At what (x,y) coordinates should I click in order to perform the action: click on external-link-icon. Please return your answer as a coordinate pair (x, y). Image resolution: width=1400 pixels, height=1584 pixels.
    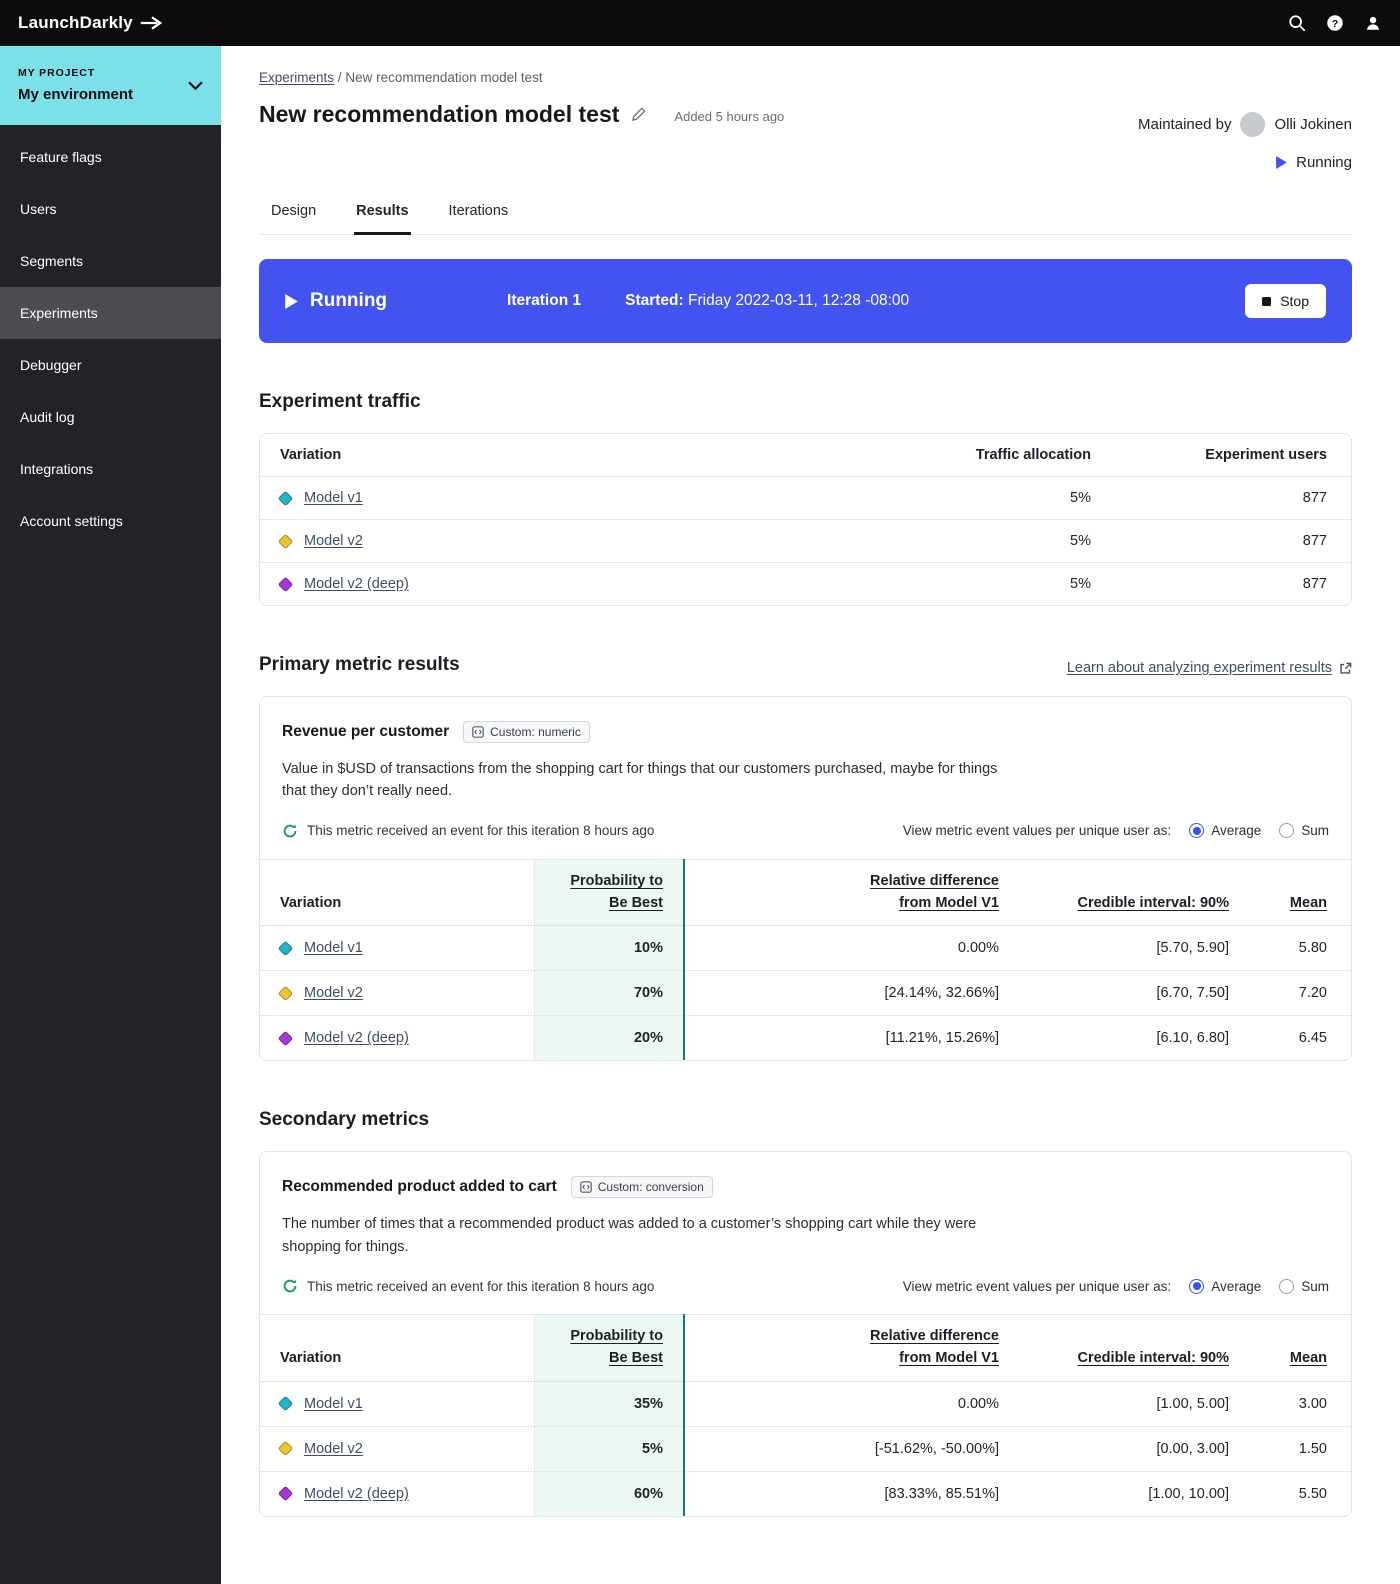
    Looking at the image, I should click on (1345, 668).